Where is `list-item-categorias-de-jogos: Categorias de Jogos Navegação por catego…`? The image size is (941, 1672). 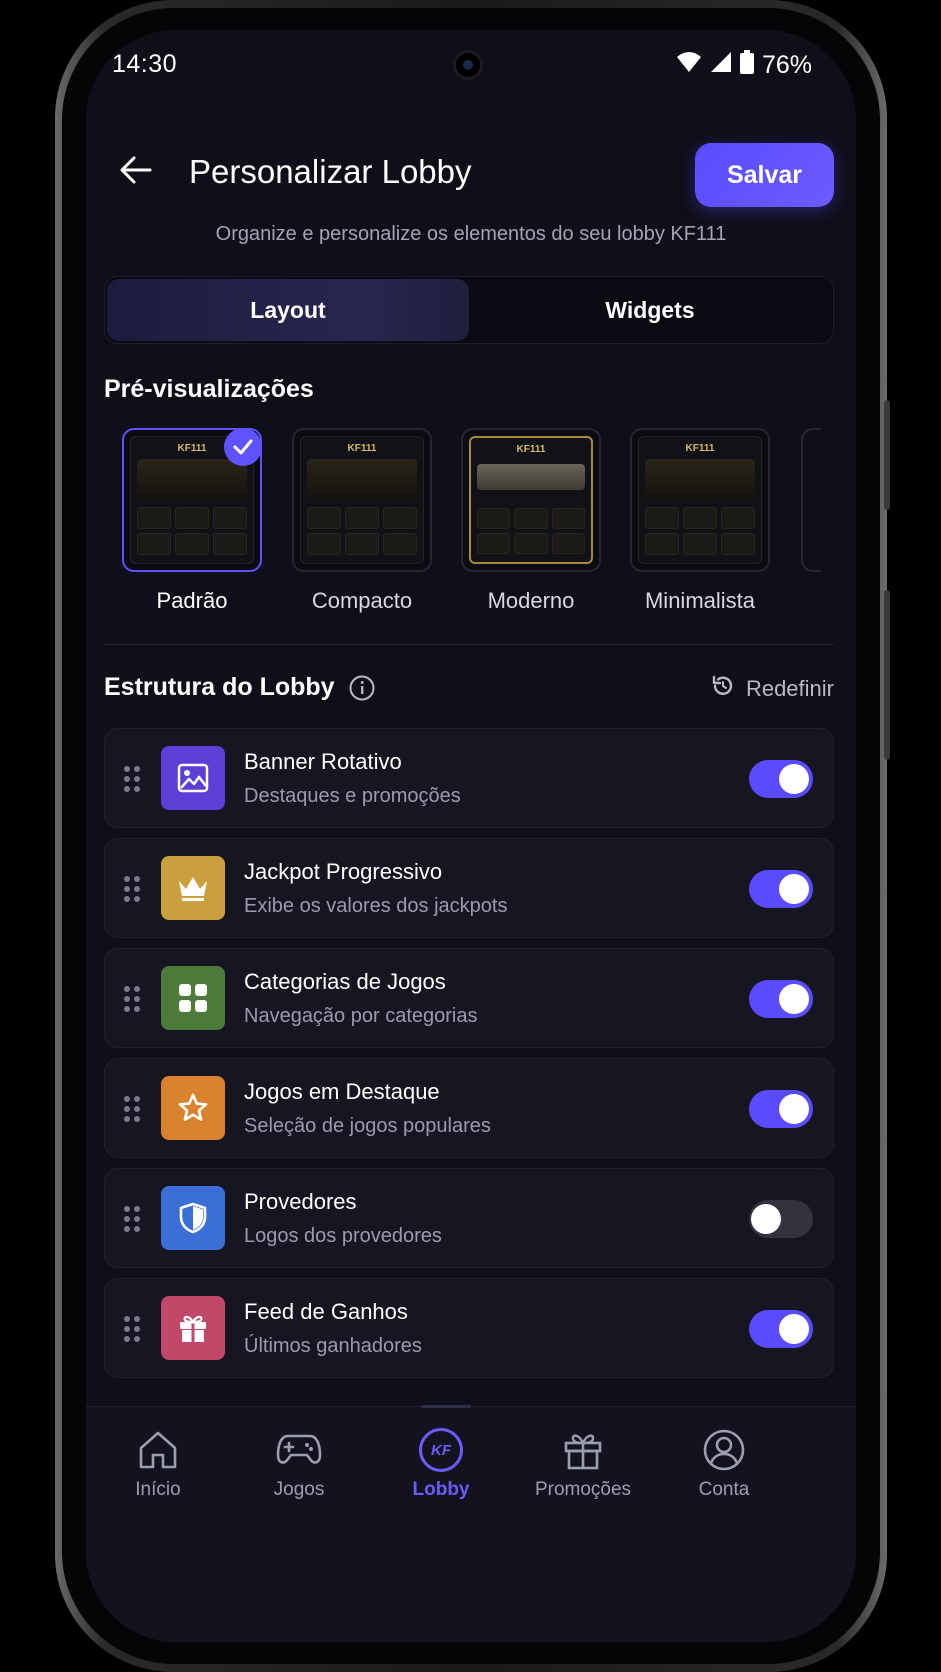 list-item-categorias-de-jogos: Categorias de Jogos Navegação por catego… is located at coordinates (469, 998).